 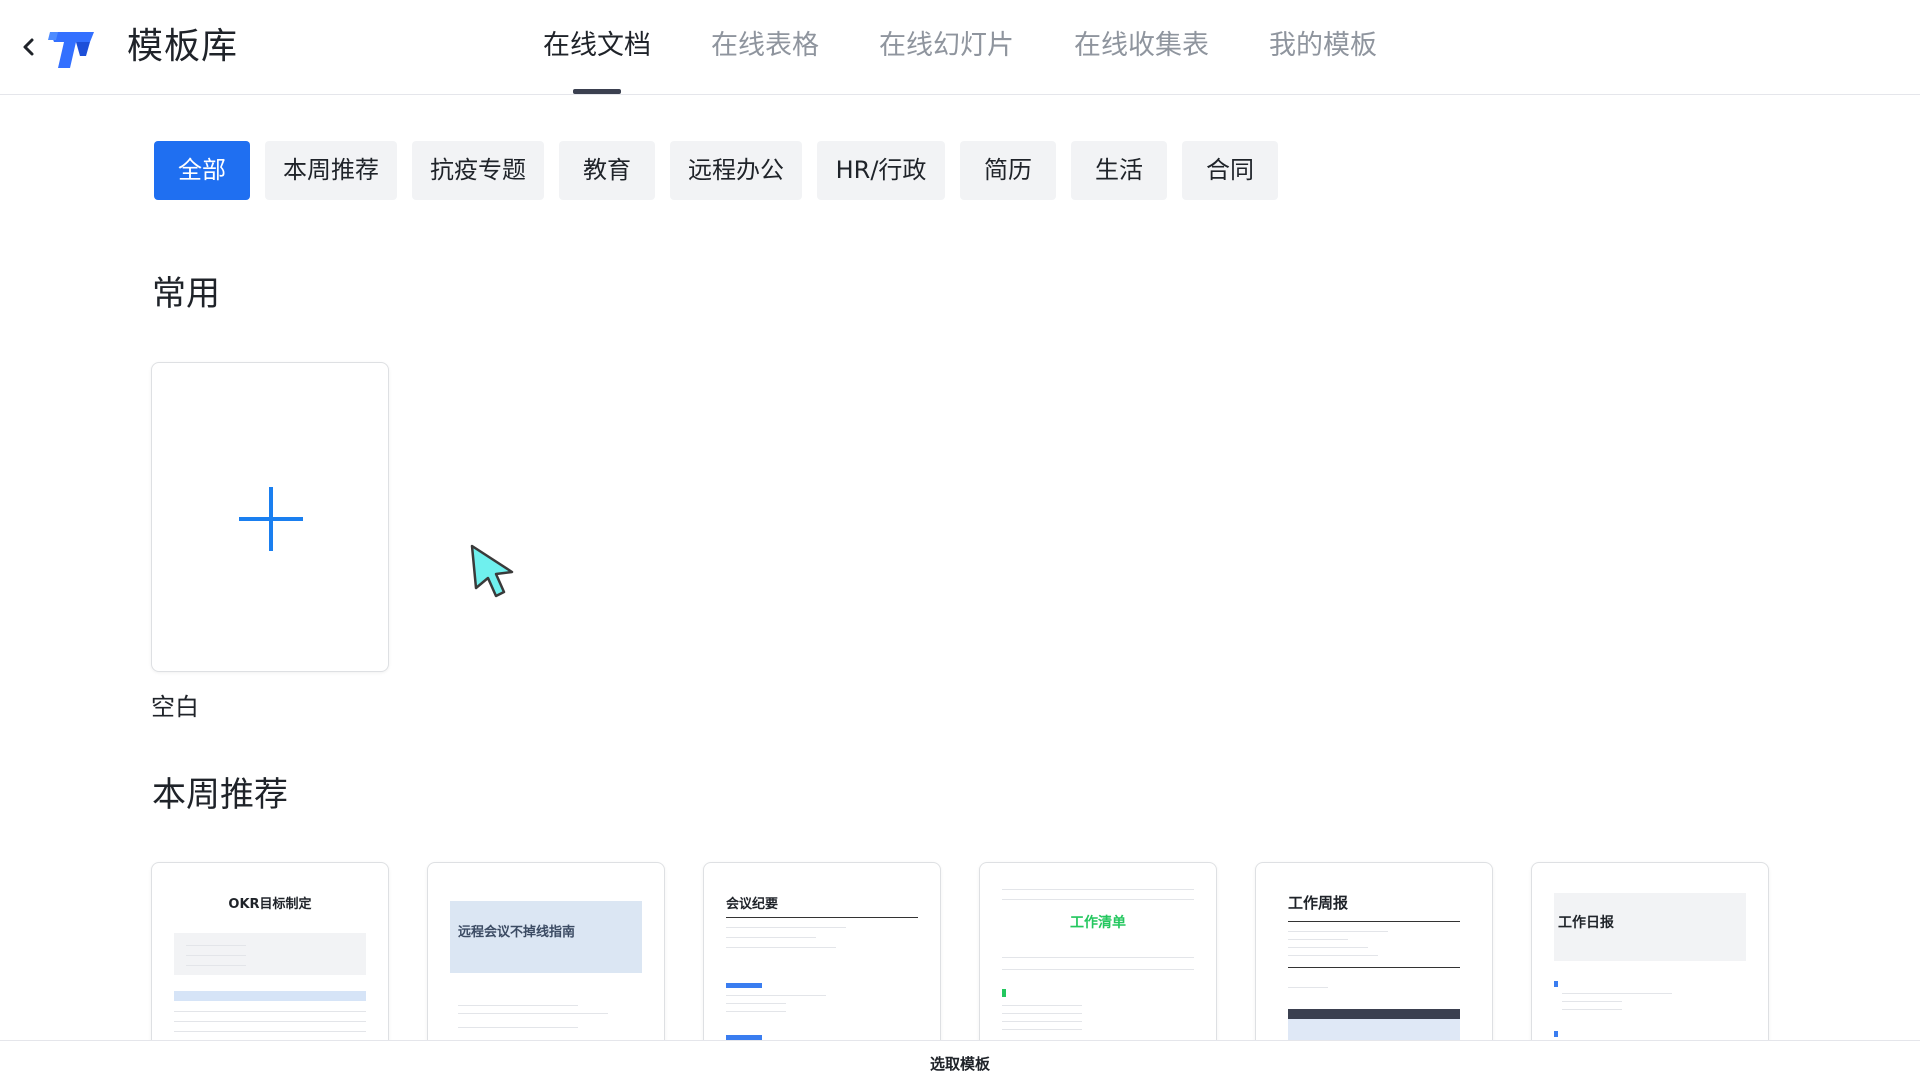 I want to click on select-template-label: 选取模板, so click(x=960, y=1063).